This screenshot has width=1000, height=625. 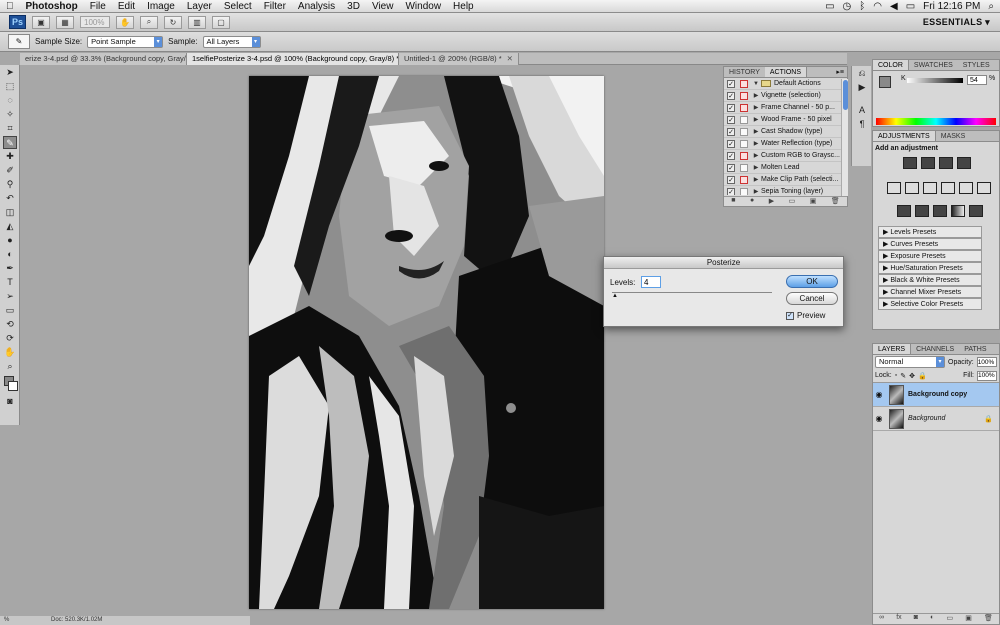 What do you see at coordinates (10, 366) in the screenshot?
I see `zoom-tool-icon: ⌕` at bounding box center [10, 366].